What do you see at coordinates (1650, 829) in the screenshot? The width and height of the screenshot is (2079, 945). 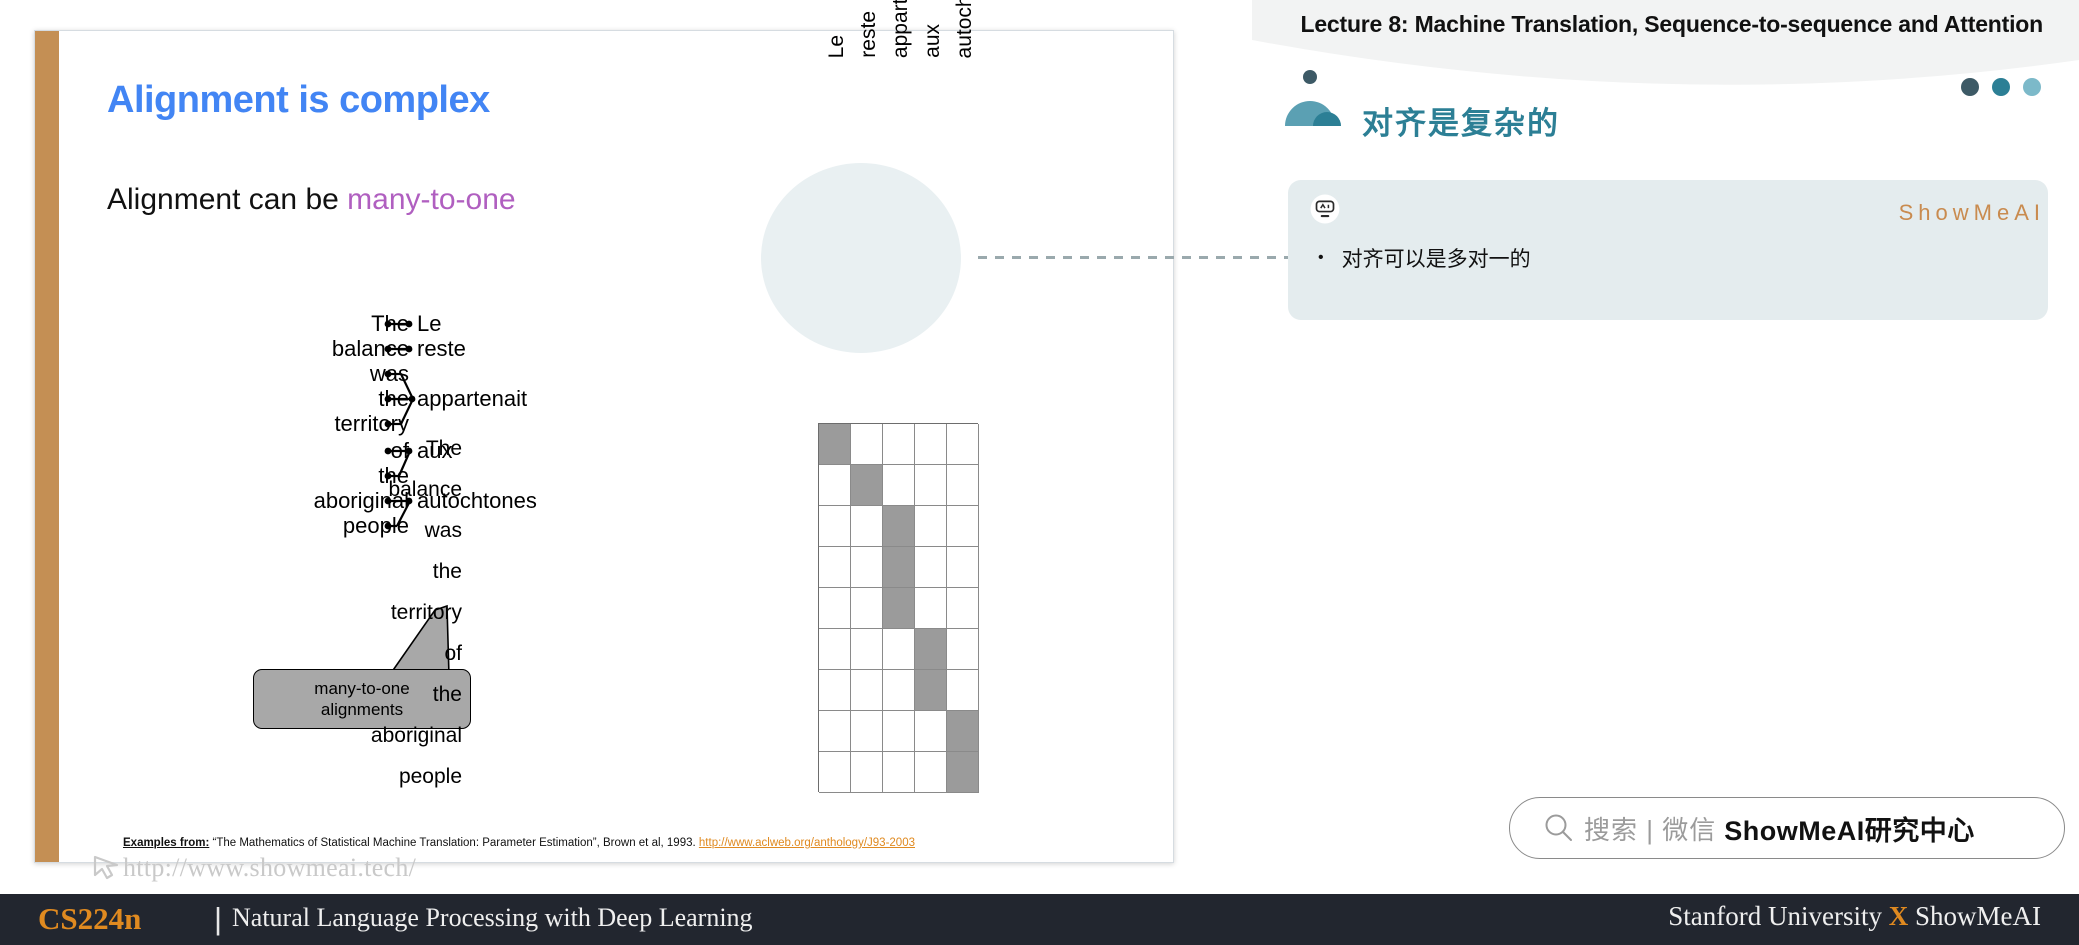 I see `search-placeholder: 搜索 | 微信` at bounding box center [1650, 829].